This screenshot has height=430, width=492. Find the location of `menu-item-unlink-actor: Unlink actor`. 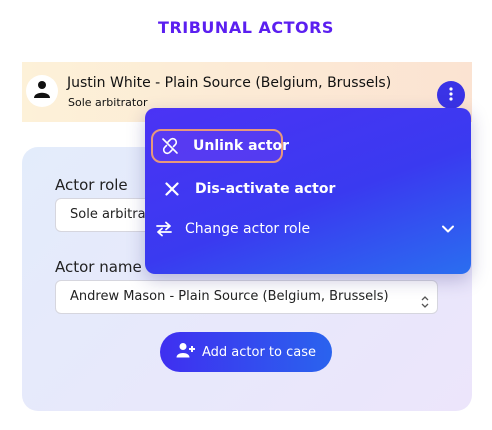

menu-item-unlink-actor: Unlink actor is located at coordinates (220, 146).